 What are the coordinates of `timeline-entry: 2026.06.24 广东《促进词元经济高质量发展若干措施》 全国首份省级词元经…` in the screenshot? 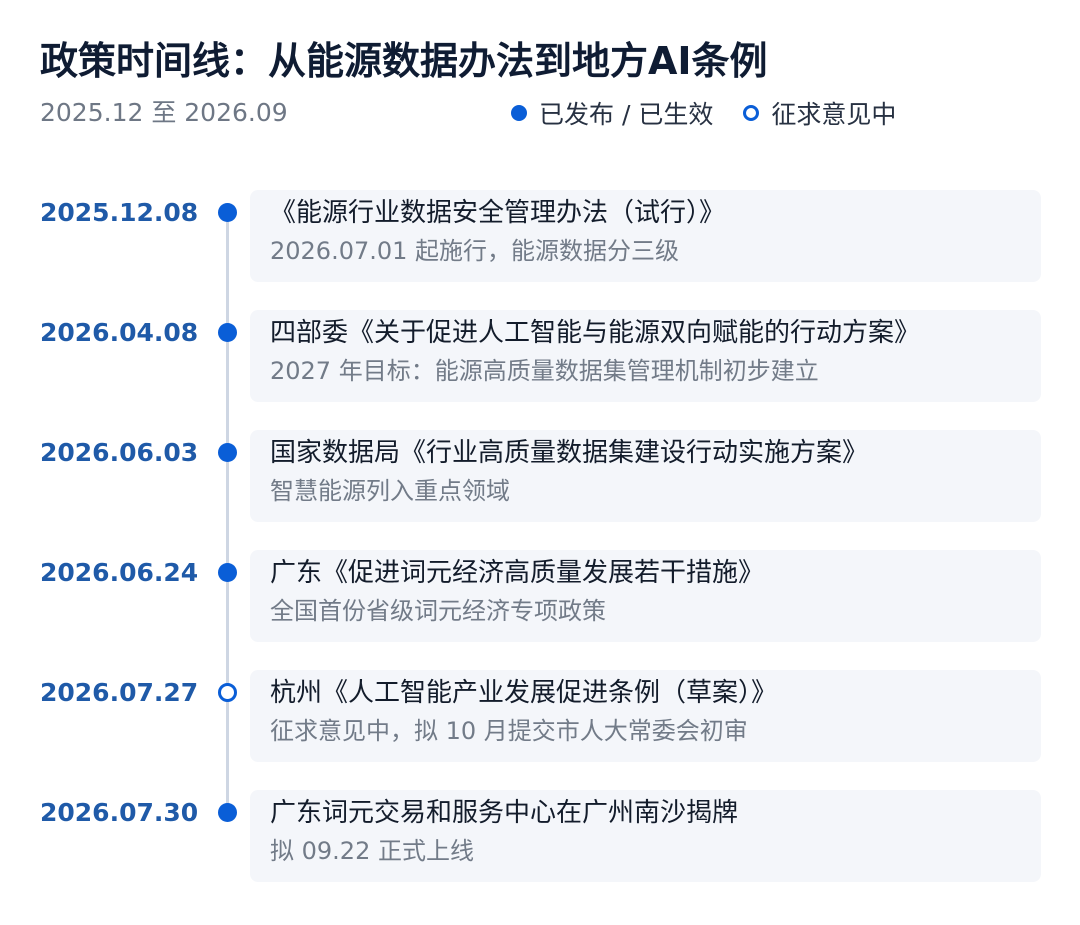 It's located at (540, 596).